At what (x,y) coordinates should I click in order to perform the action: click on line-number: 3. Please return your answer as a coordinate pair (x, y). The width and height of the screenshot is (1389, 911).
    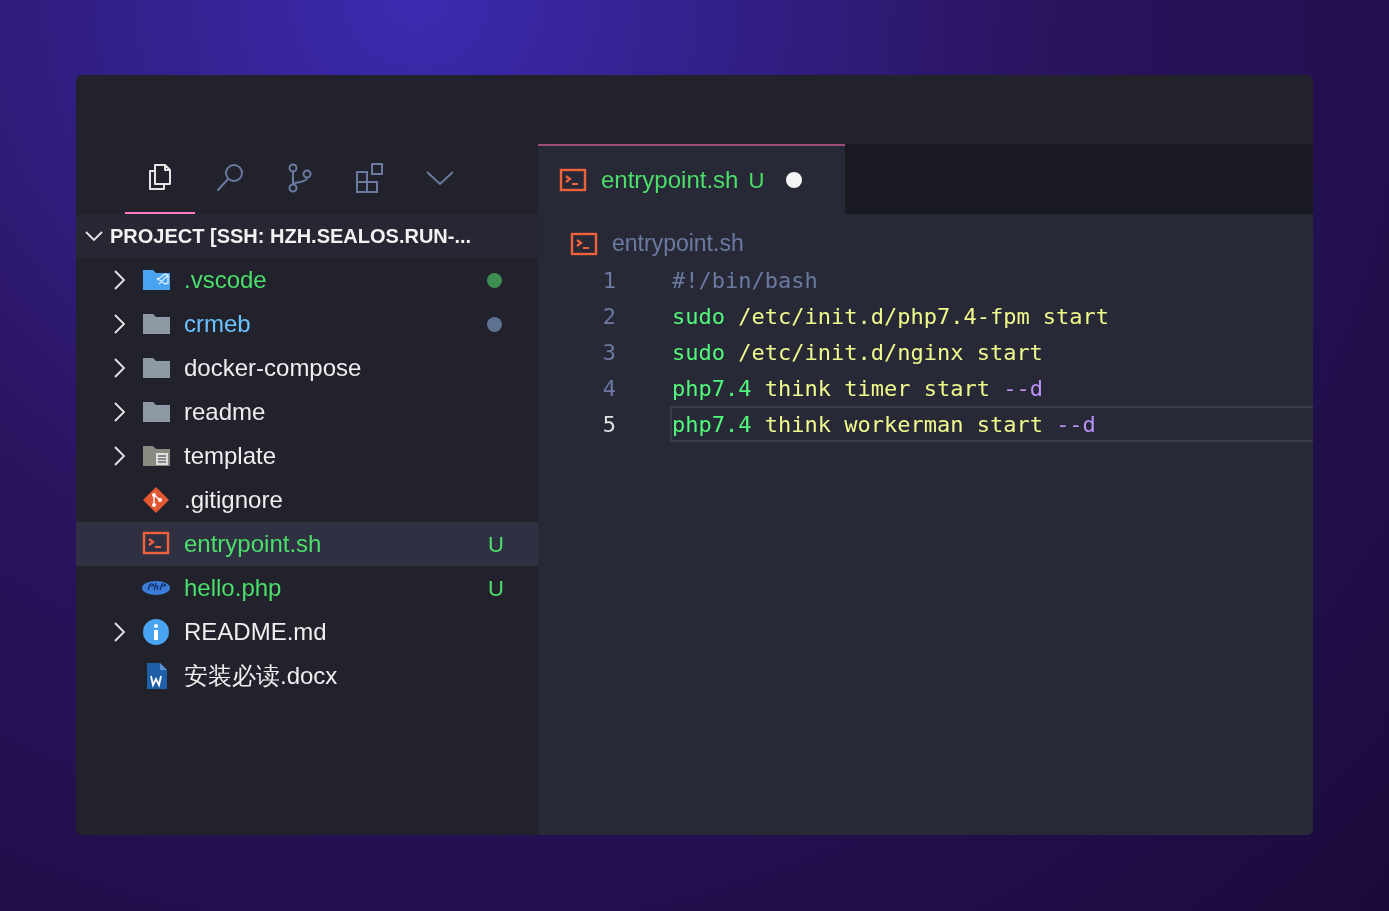
    Looking at the image, I should click on (609, 352).